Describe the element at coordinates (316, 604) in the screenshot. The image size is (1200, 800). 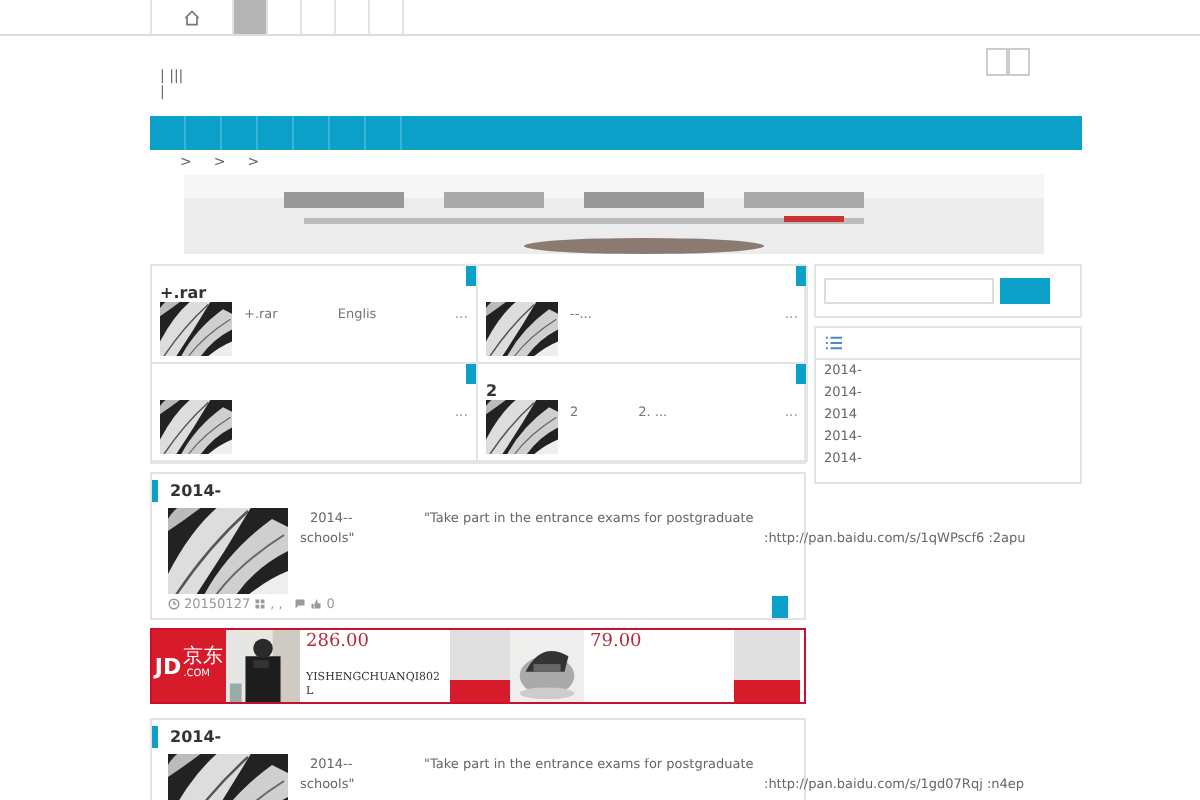
I see `thumbs-up-icon` at that location.